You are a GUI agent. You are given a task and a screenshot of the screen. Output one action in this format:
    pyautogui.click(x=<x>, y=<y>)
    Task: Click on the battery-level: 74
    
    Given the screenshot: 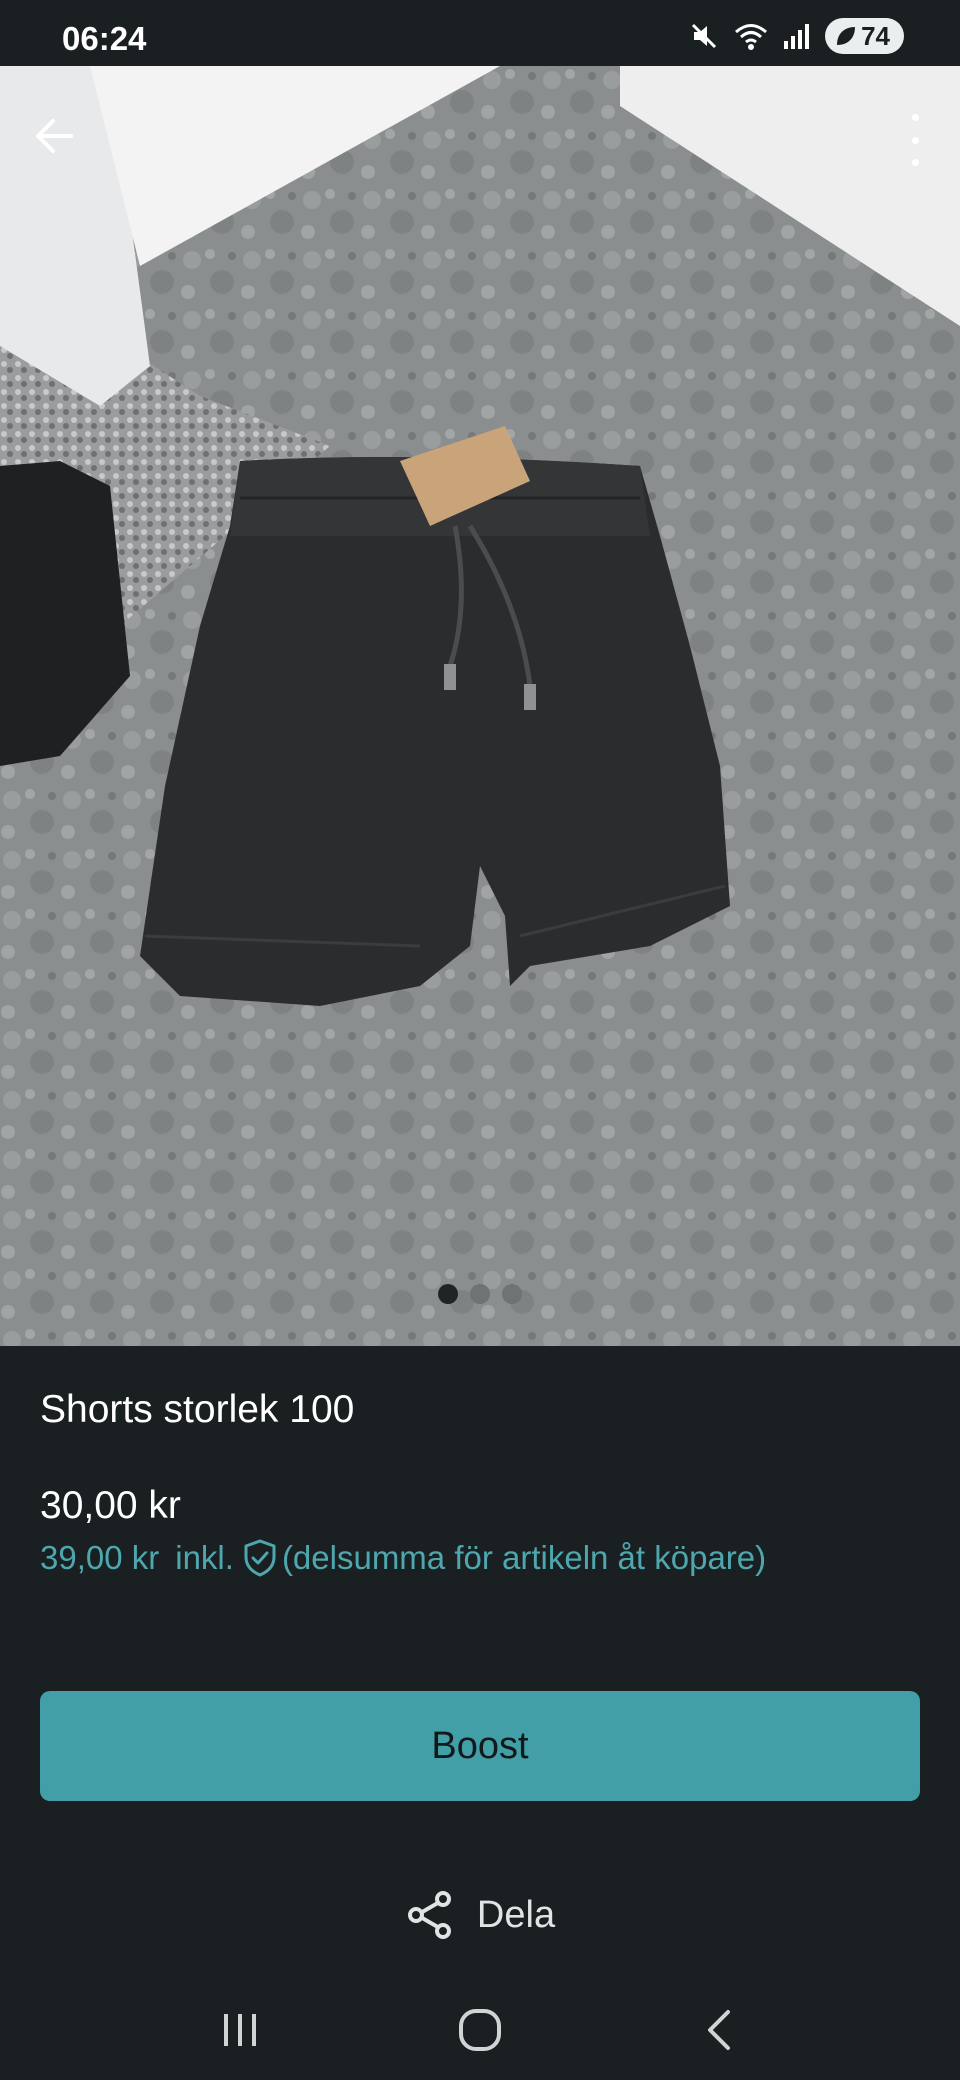 What is the action you would take?
    pyautogui.click(x=875, y=35)
    